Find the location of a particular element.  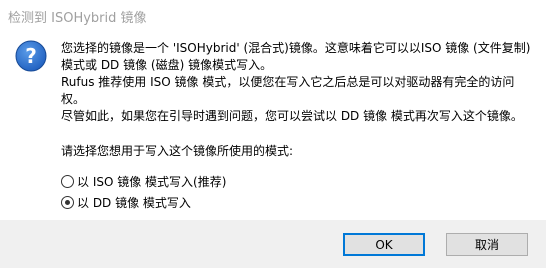

title-bar: 检测到 ISOHybrid 镜像 is located at coordinates (273, 15).